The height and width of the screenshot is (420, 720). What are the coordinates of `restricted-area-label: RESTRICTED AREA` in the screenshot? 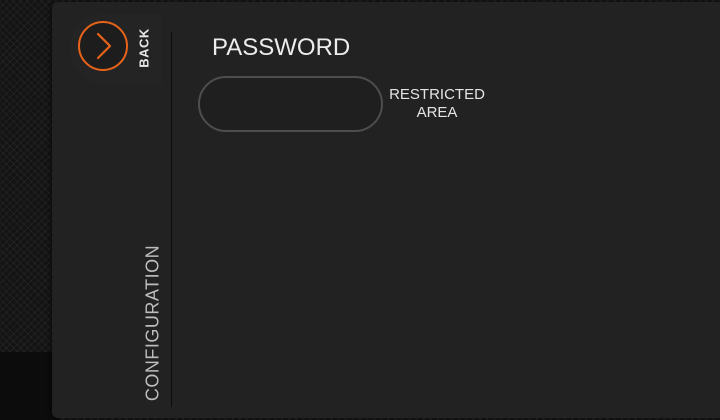 It's located at (437, 104).